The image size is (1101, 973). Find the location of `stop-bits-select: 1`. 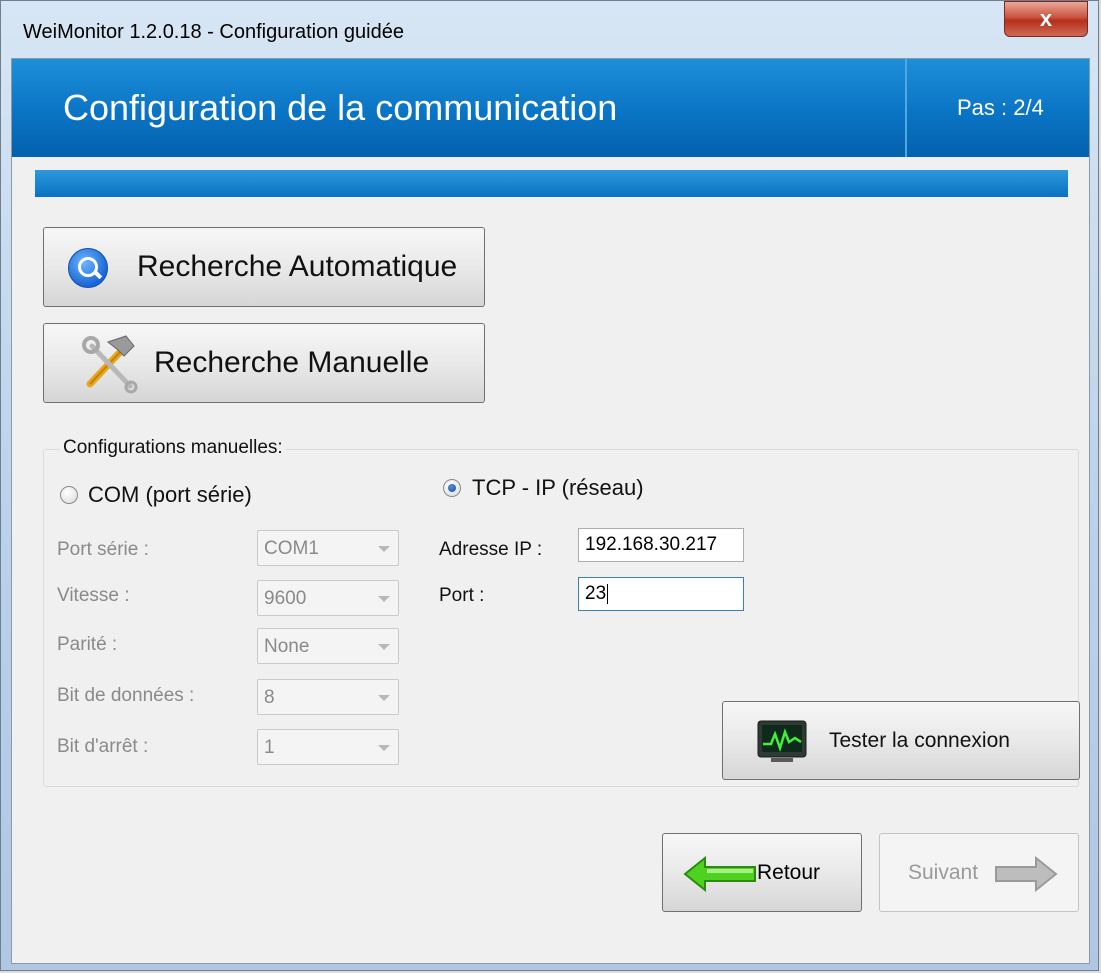

stop-bits-select: 1 is located at coordinates (328, 747).